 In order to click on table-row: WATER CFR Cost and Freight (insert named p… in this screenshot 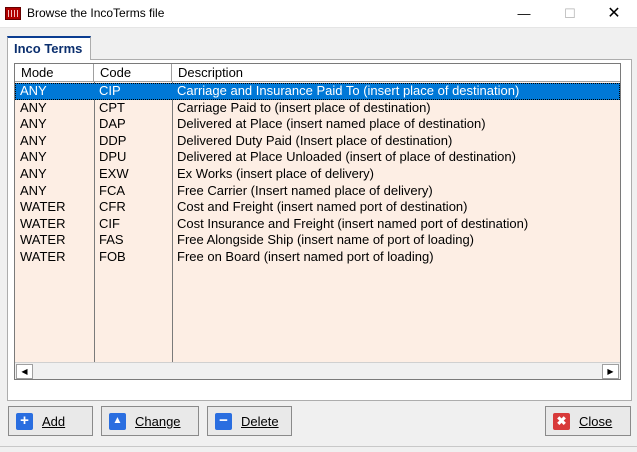, I will do `click(317, 207)`.